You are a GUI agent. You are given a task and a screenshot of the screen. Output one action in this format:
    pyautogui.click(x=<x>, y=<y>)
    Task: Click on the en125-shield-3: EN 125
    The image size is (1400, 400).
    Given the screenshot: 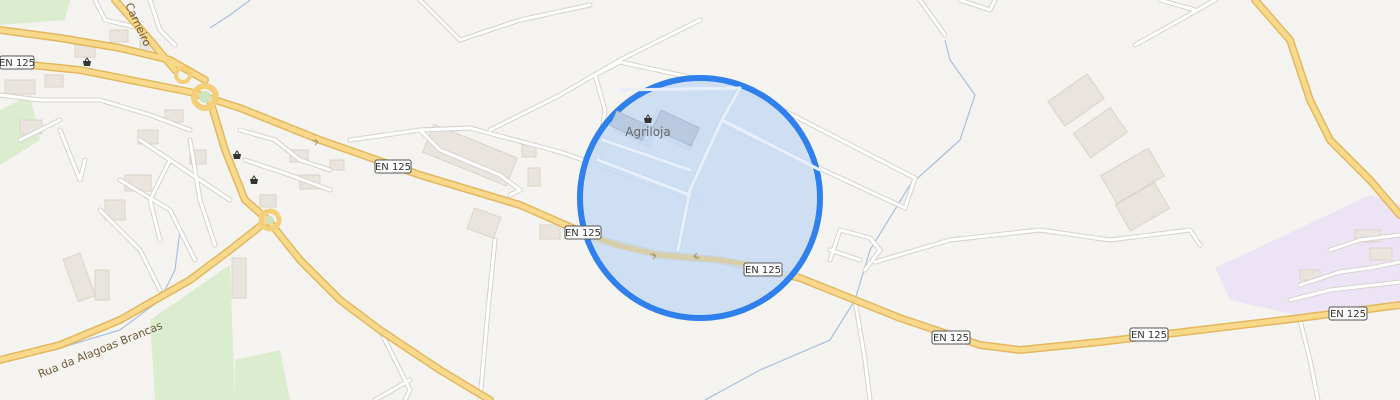 What is the action you would take?
    pyautogui.click(x=583, y=232)
    